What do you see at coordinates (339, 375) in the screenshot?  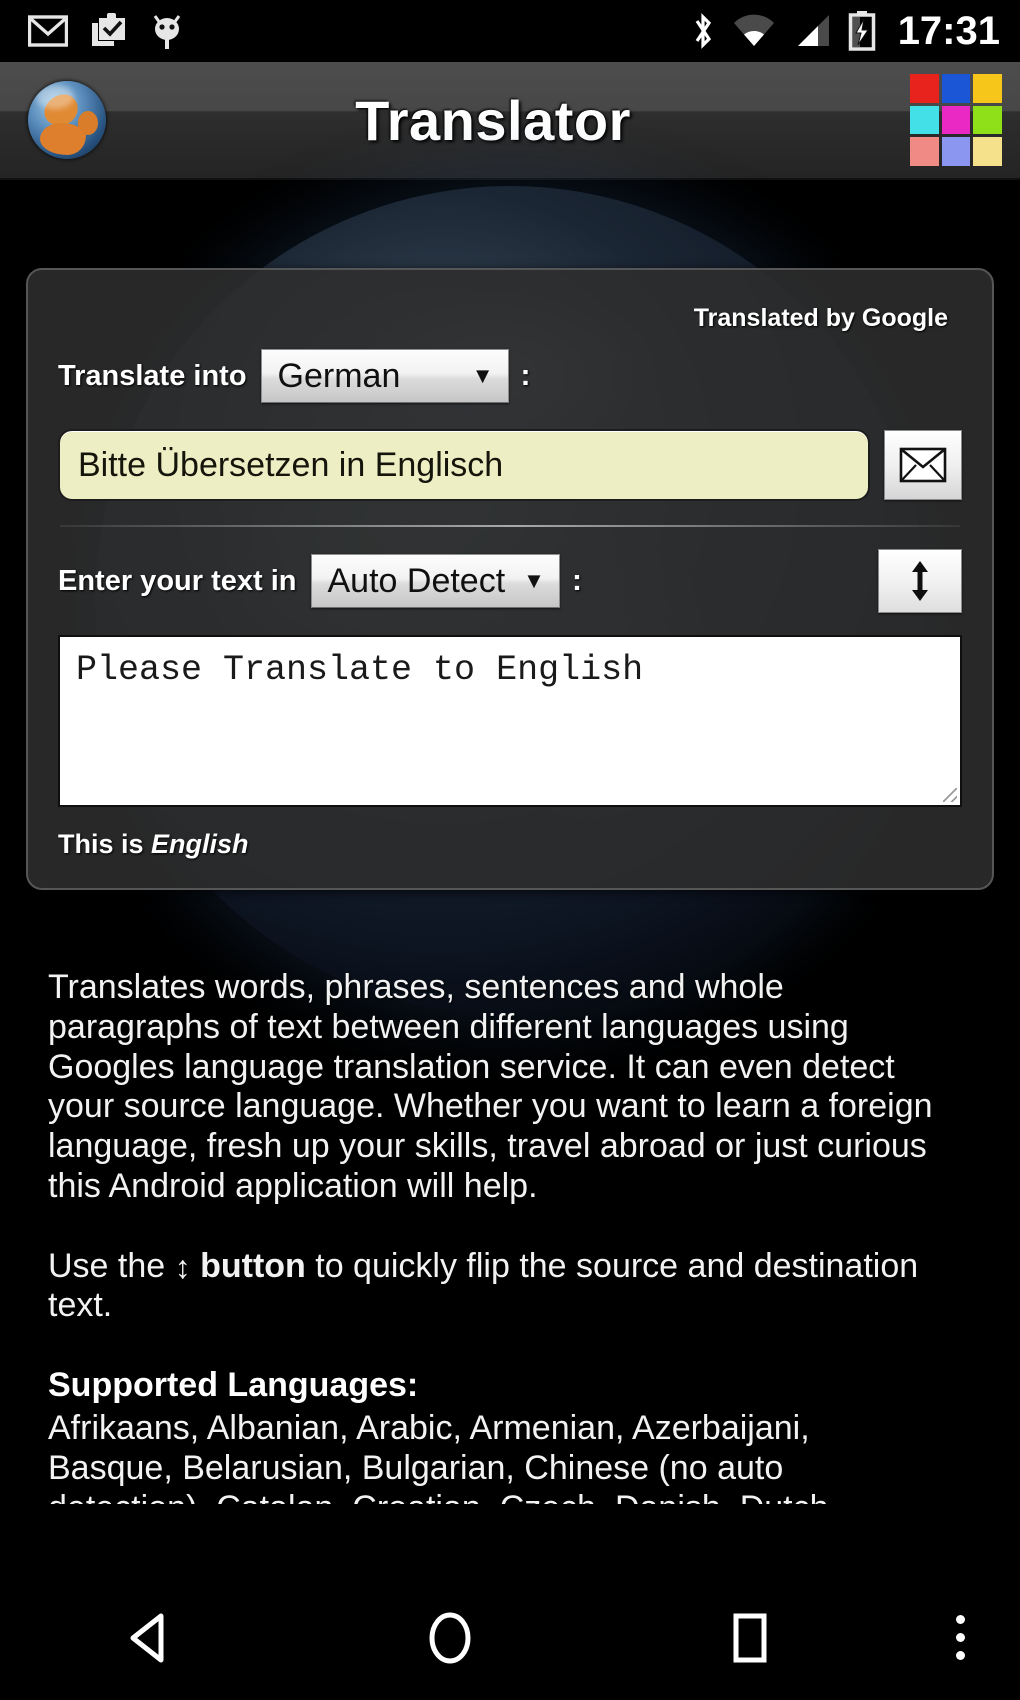 I see `target-language-value: German` at bounding box center [339, 375].